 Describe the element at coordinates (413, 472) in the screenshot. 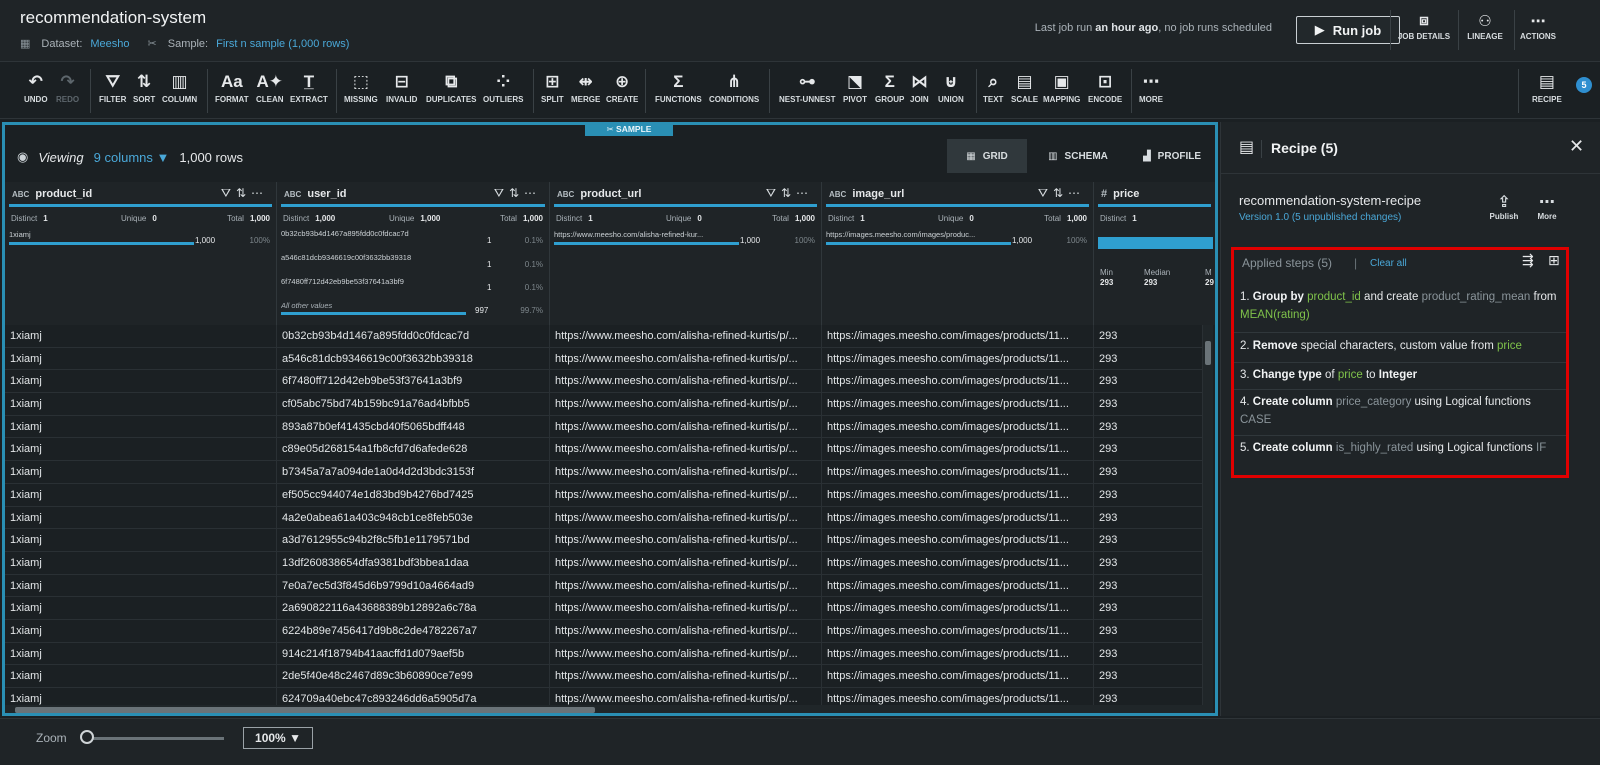

I see `table-cell: b7345a7a7a094de1a0d4d2d3bdc3153f` at that location.